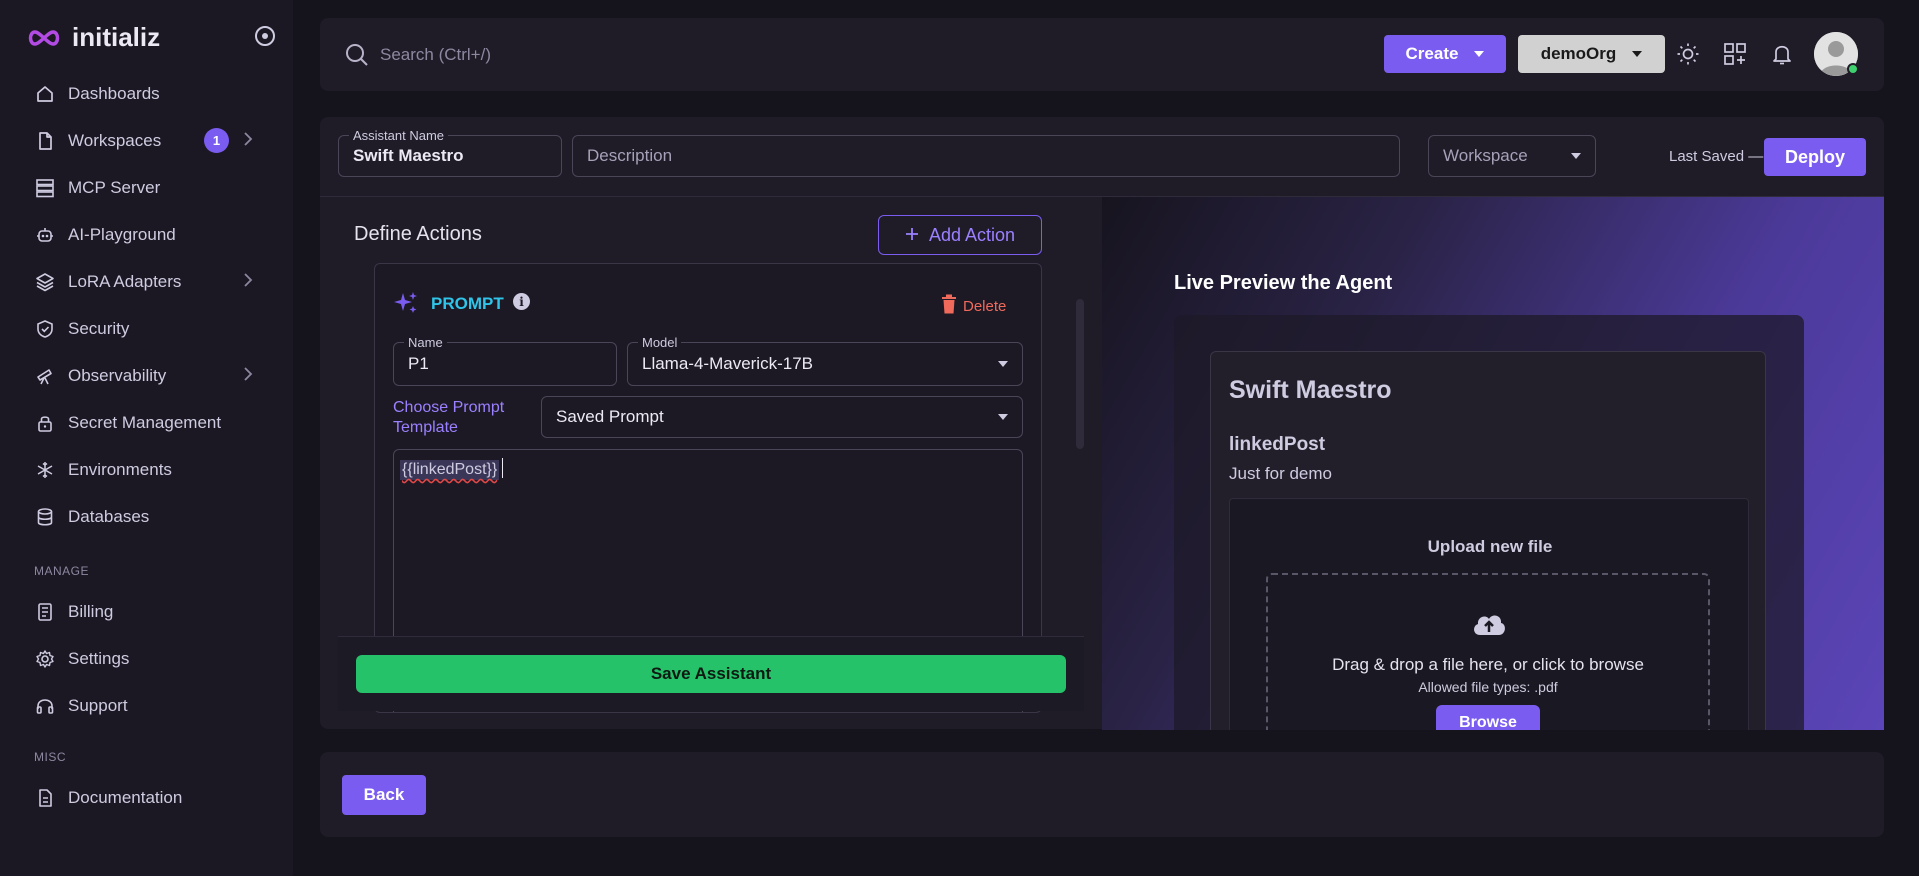  Describe the element at coordinates (384, 795) in the screenshot. I see `back-button: Back` at that location.